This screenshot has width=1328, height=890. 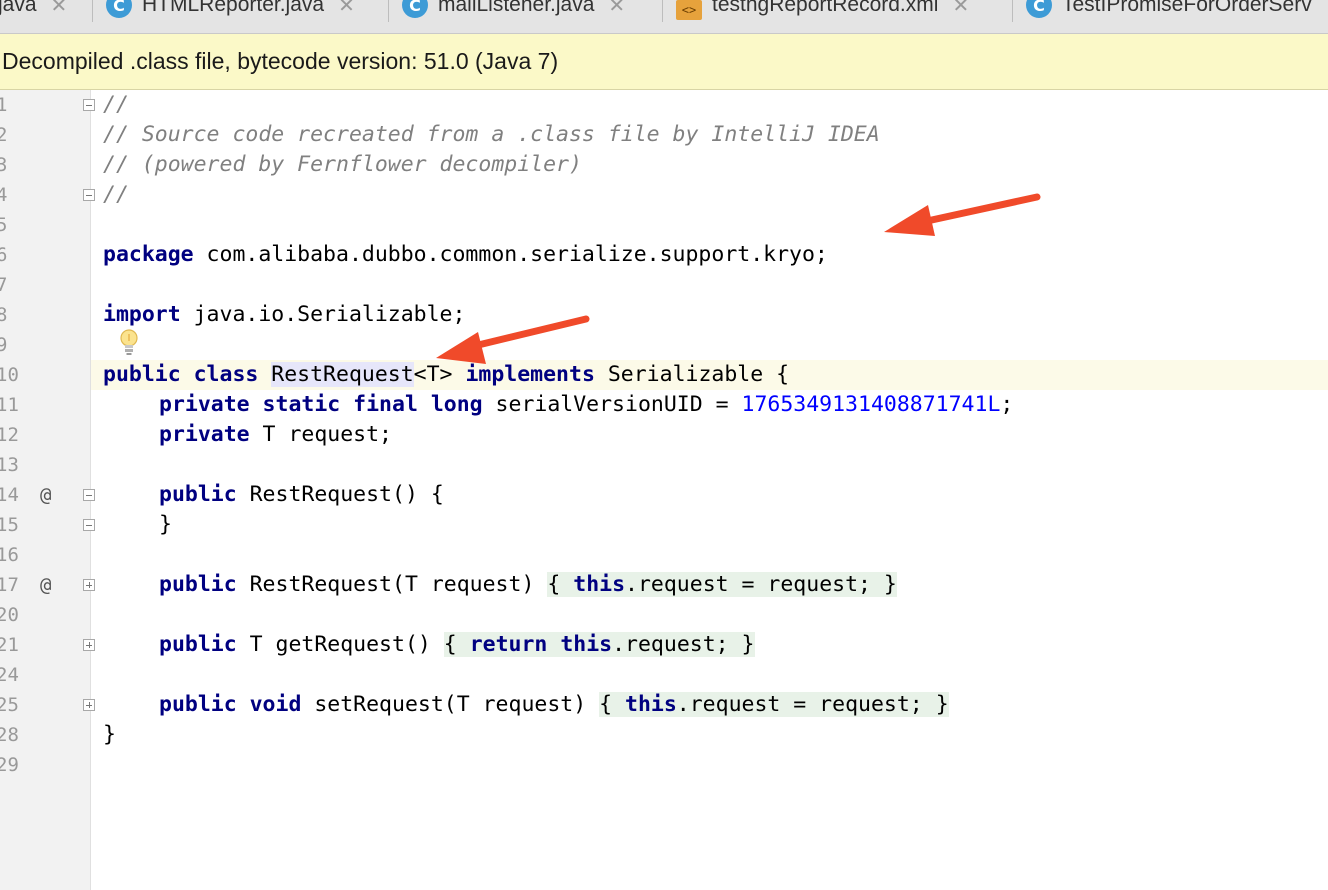 I want to click on annotation-arrows, so click(x=738, y=278).